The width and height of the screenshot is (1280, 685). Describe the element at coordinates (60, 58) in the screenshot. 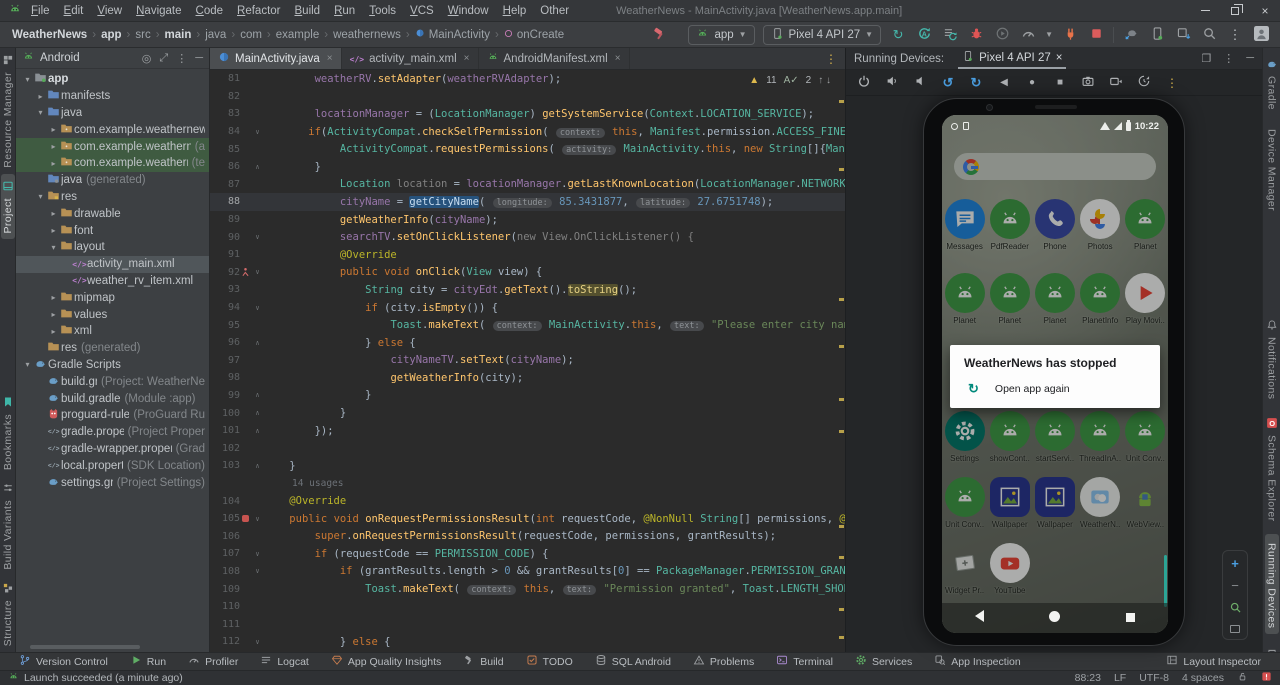

I see `project-view-selector: Android` at that location.